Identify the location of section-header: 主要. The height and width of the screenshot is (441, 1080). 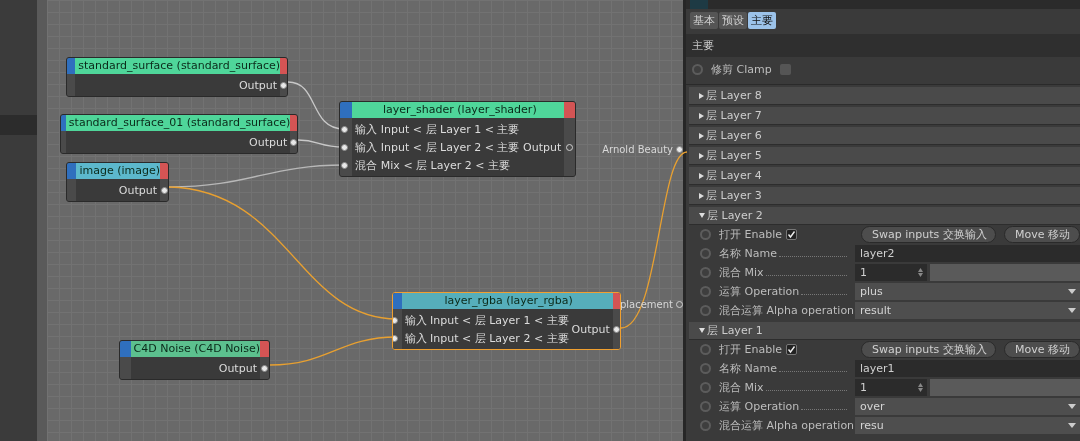
(883, 45).